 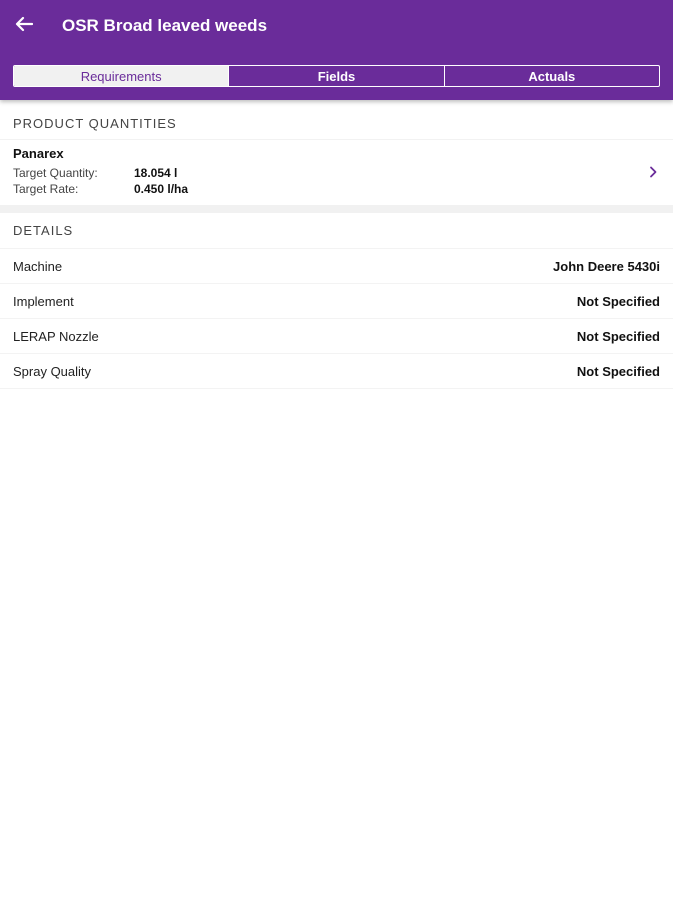 I want to click on chevron-right-icon, so click(x=653, y=172).